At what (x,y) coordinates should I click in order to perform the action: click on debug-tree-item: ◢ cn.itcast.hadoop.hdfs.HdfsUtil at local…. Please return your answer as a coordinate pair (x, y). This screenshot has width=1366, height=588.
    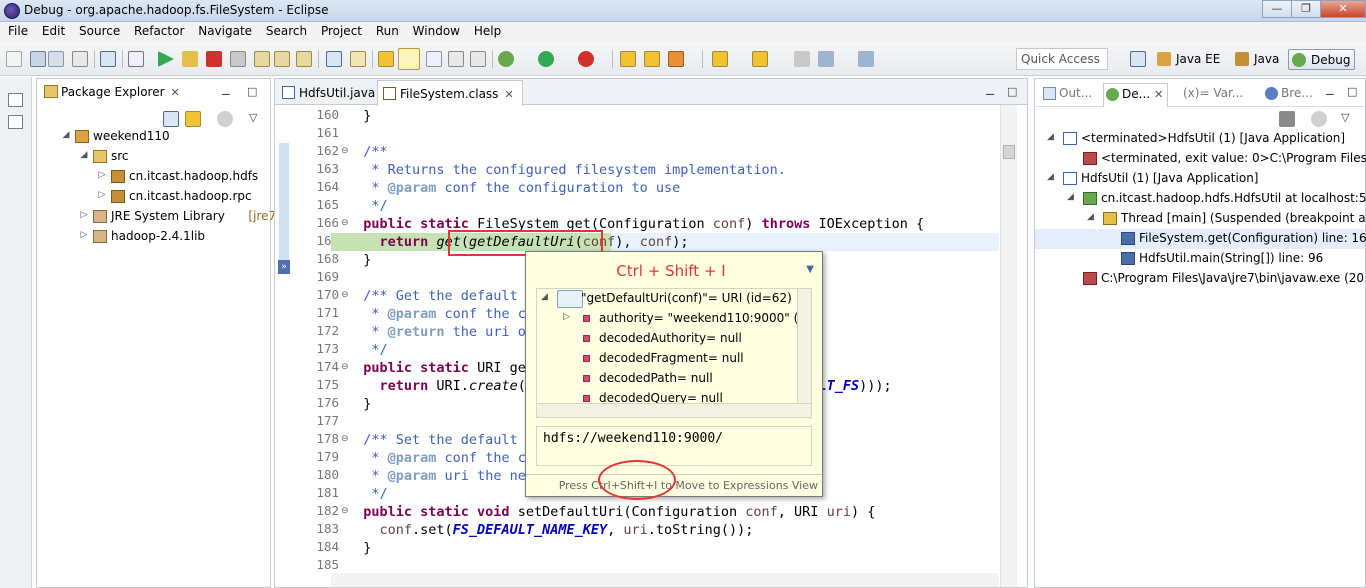
    Looking at the image, I should click on (1200, 199).